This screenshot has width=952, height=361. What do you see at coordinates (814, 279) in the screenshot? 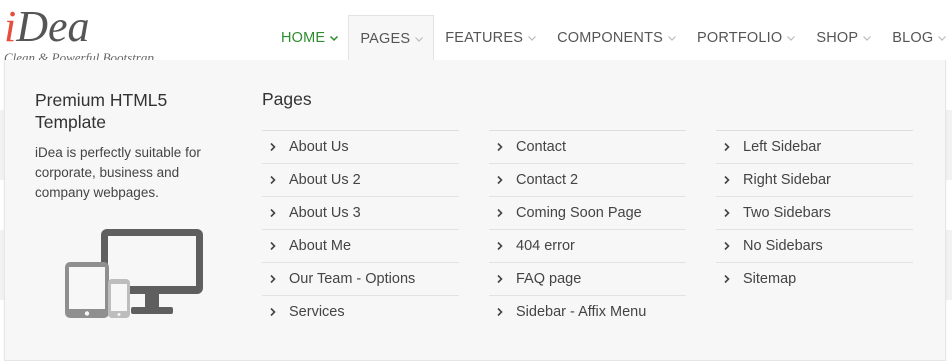
I see `menu-link: Sitemap` at bounding box center [814, 279].